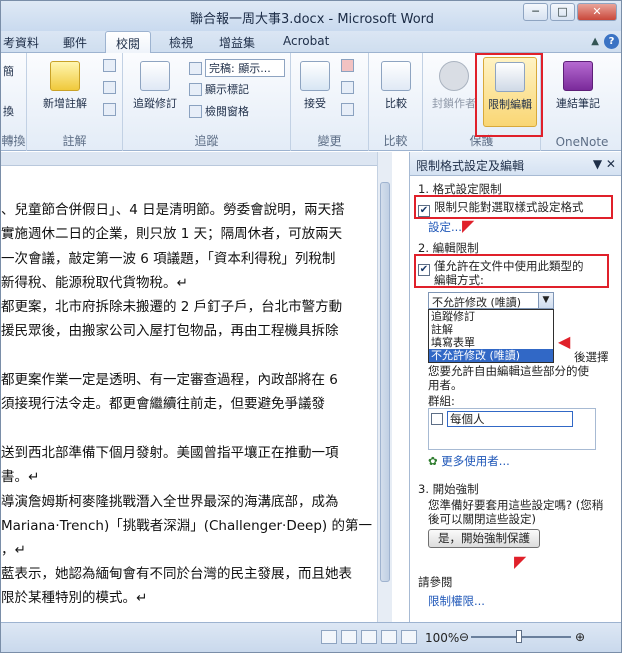 This screenshot has width=622, height=653. What do you see at coordinates (306, 41) in the screenshot?
I see `tab-acrobat: Acrobat` at bounding box center [306, 41].